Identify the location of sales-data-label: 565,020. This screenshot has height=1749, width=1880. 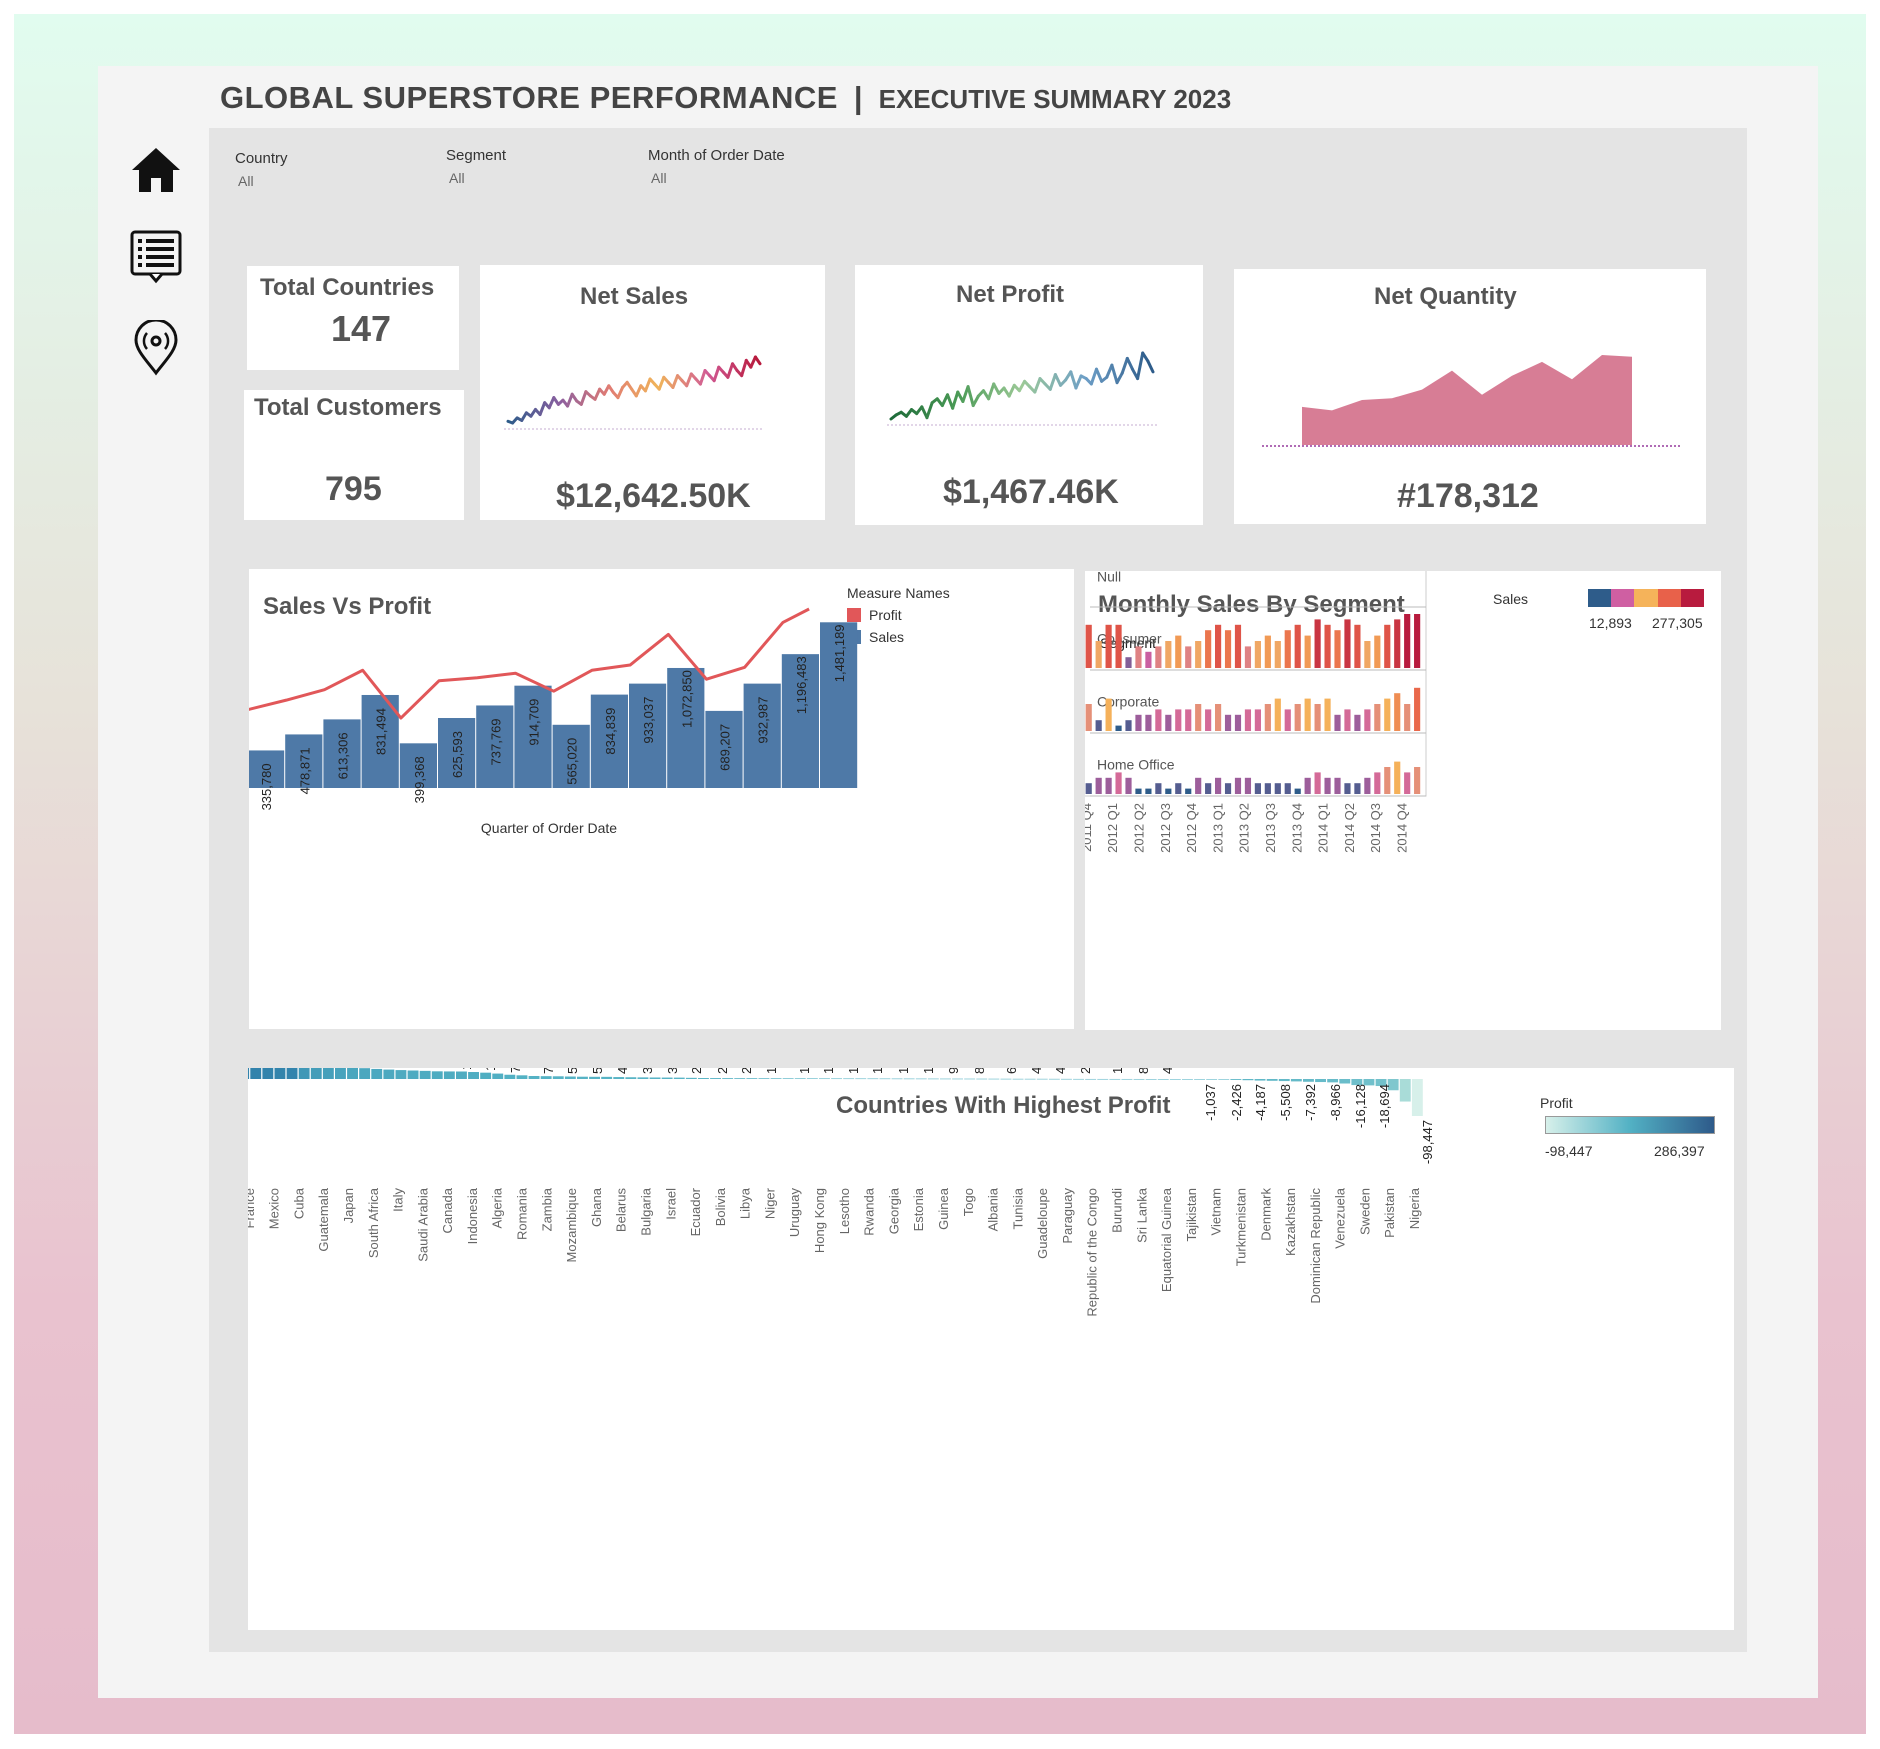
(572, 761).